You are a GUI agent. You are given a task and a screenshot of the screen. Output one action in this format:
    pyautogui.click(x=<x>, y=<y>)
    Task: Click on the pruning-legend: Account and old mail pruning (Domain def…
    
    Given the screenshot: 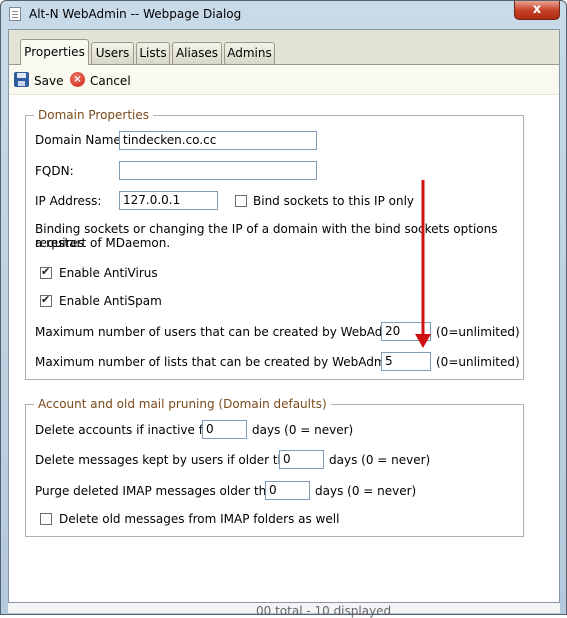 What is the action you would take?
    pyautogui.click(x=182, y=404)
    